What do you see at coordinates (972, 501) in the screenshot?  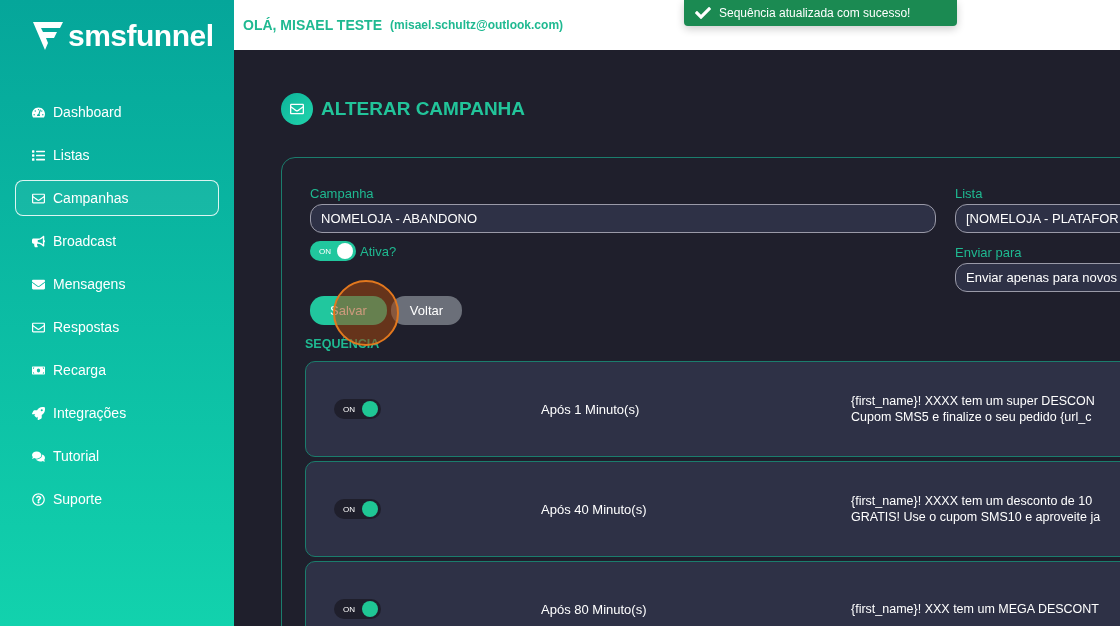 I see `message-line: {first_name}! XXXX tem um desconto de 10` at bounding box center [972, 501].